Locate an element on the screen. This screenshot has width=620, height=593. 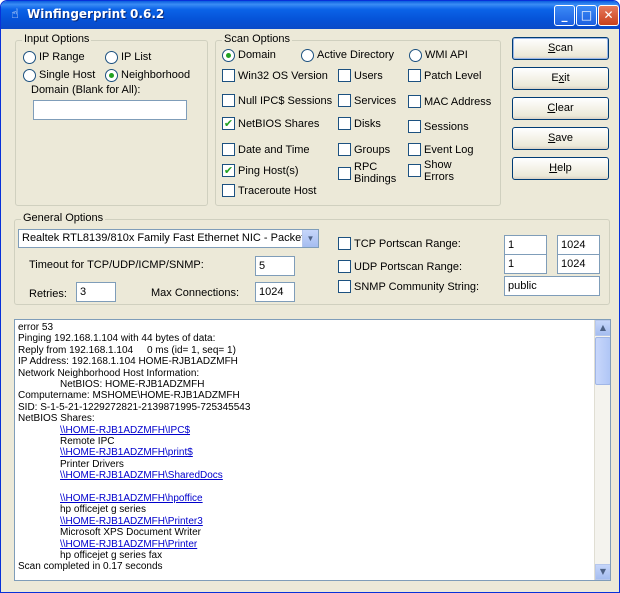
users-checkbox is located at coordinates (344, 75).